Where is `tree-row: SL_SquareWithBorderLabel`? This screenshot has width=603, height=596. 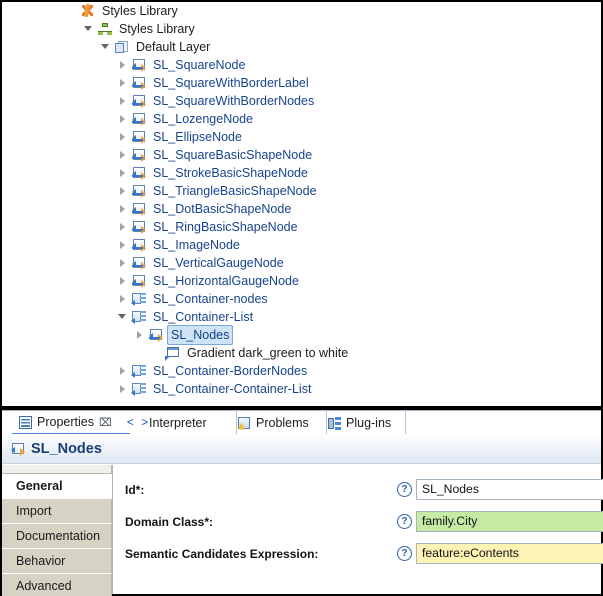 tree-row: SL_SquareWithBorderLabel is located at coordinates (301, 83).